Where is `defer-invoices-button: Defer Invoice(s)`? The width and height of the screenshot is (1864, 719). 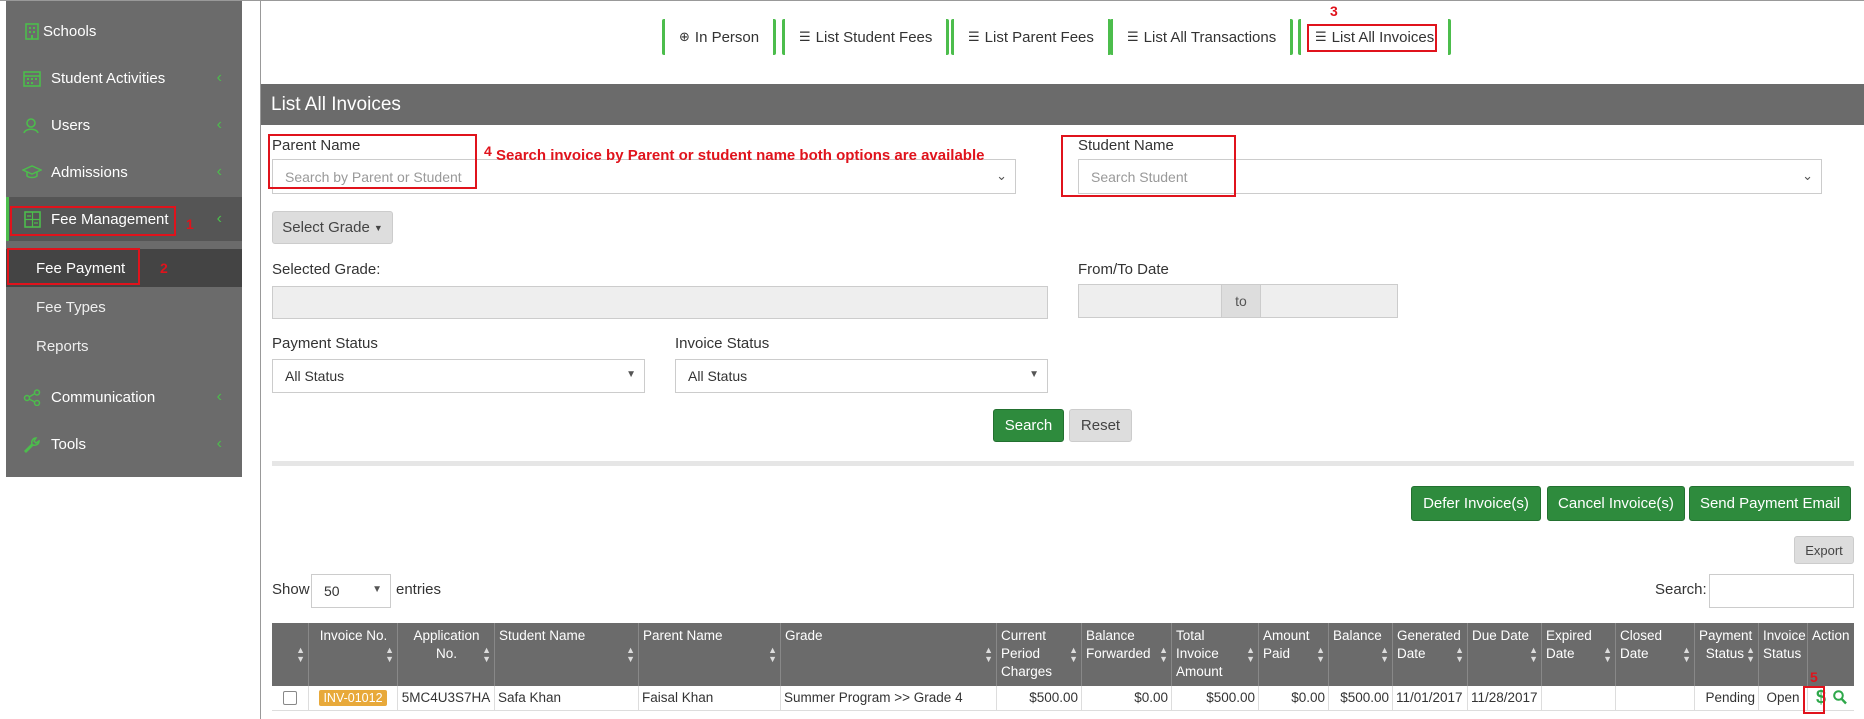
defer-invoices-button: Defer Invoice(s) is located at coordinates (1476, 503).